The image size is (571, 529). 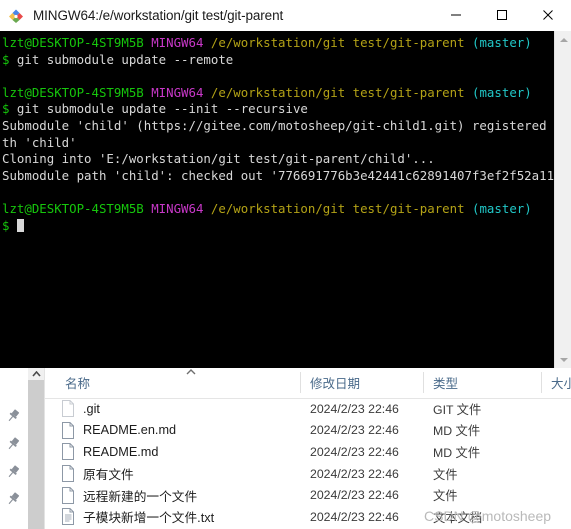 I want to click on file-name: README.md, so click(x=121, y=451).